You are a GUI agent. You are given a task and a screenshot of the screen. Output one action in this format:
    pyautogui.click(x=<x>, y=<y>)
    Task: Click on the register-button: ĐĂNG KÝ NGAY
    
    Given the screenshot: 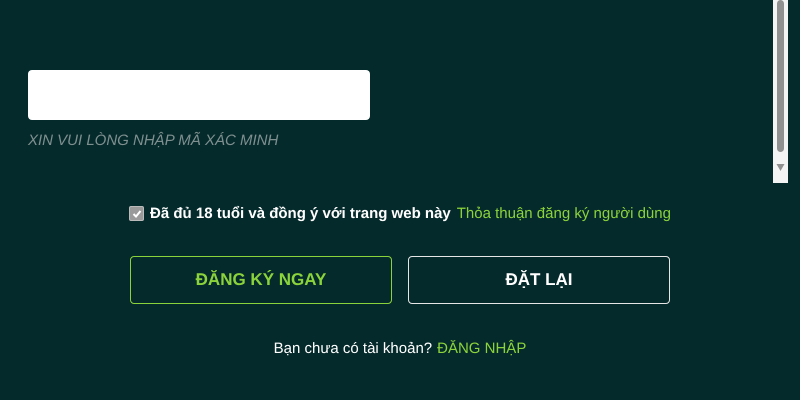 What is the action you would take?
    pyautogui.click(x=261, y=280)
    